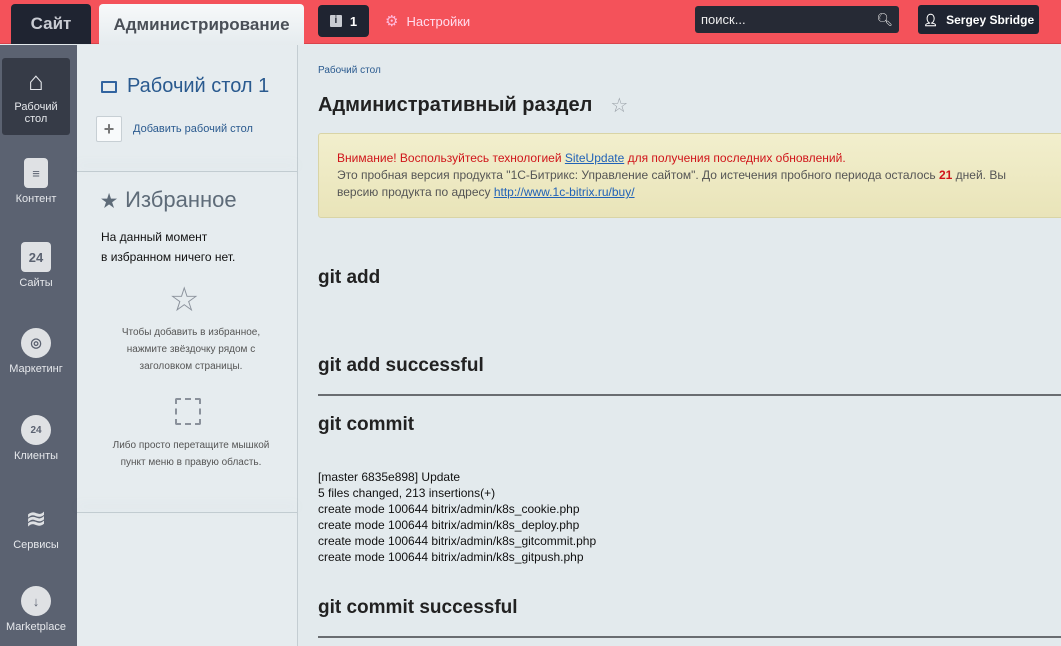 This screenshot has height=646, width=1061. What do you see at coordinates (36, 601) in the screenshot?
I see `cloud-download-icon: ↓` at bounding box center [36, 601].